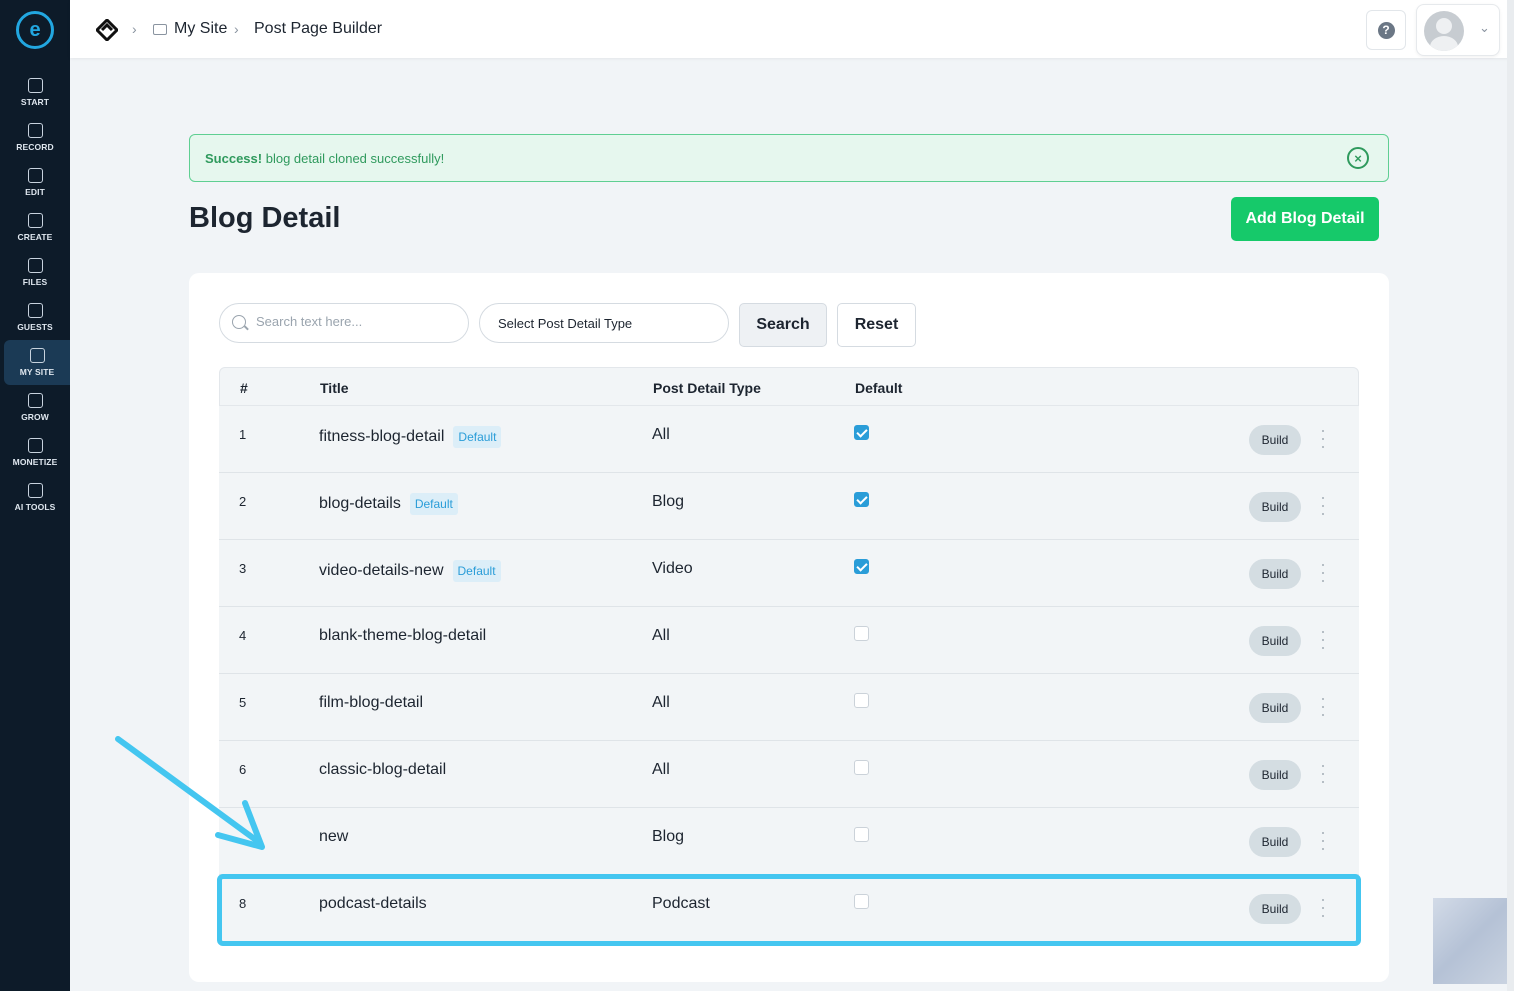 The height and width of the screenshot is (991, 1514). I want to click on user-menu-button: ⌄, so click(1458, 30).